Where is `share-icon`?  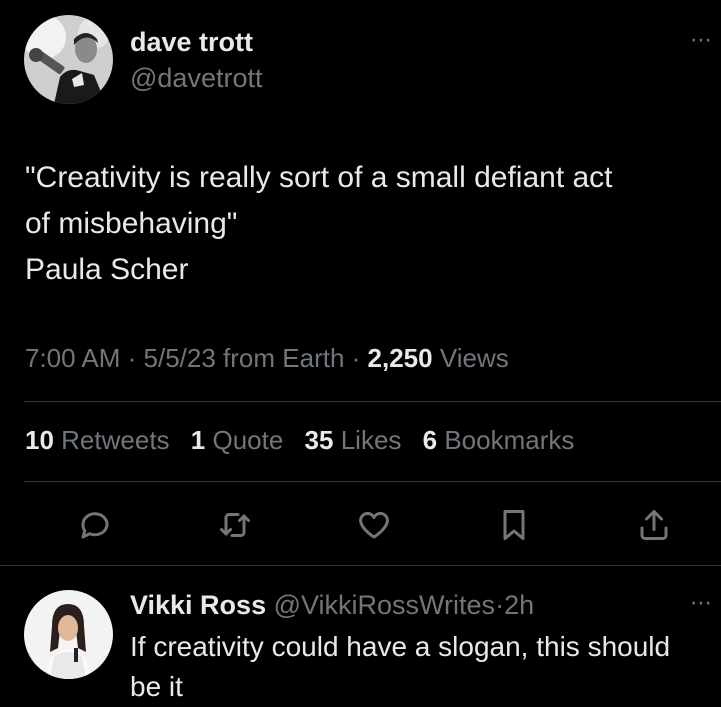
share-icon is located at coordinates (654, 525).